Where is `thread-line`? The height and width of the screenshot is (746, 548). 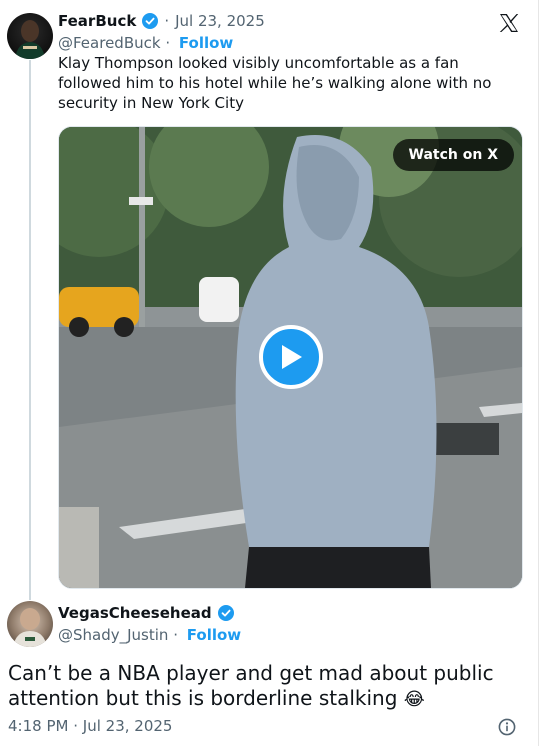 thread-line is located at coordinates (30, 330).